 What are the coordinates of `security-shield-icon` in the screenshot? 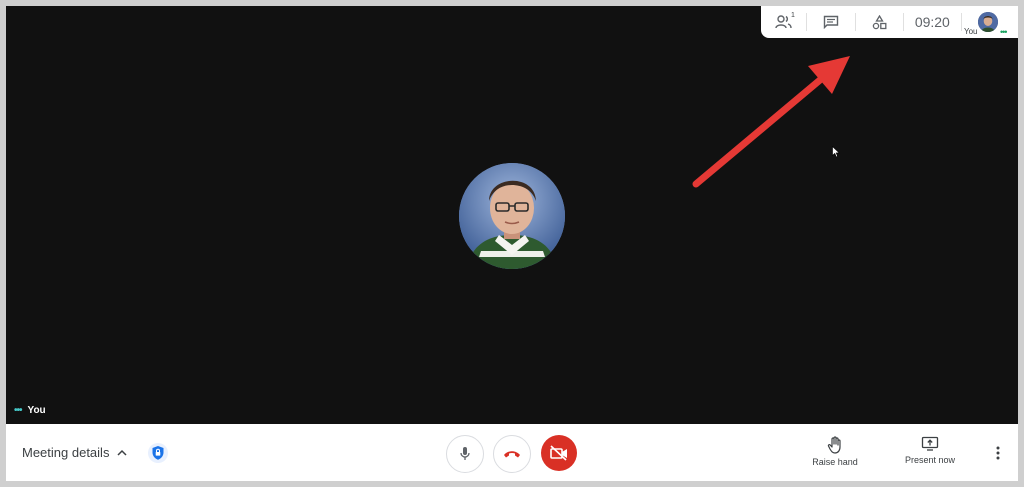 It's located at (158, 453).